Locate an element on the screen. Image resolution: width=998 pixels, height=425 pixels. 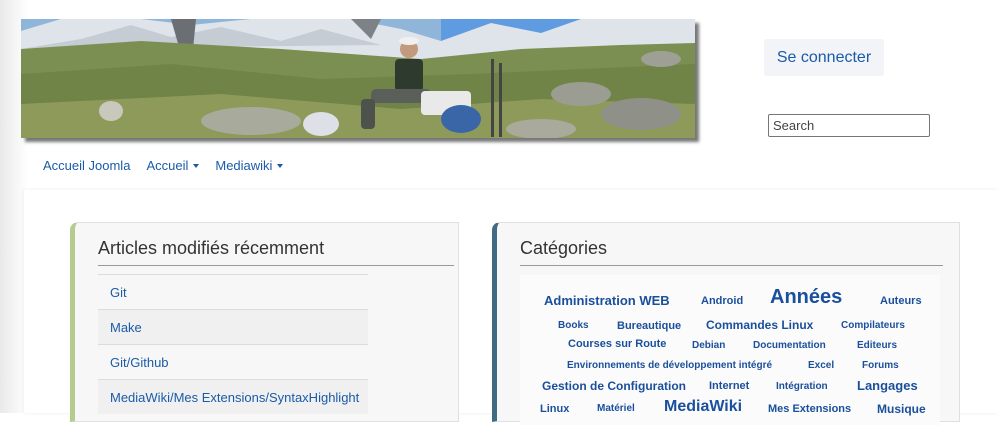
tag-langages: Langages is located at coordinates (887, 385).